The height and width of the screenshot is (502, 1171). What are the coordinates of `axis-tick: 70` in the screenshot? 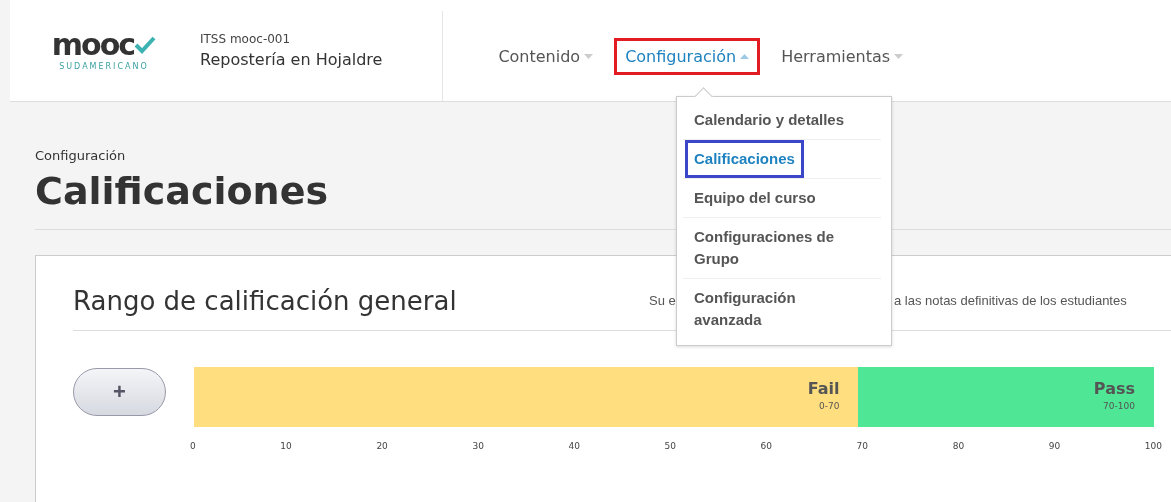 It's located at (862, 446).